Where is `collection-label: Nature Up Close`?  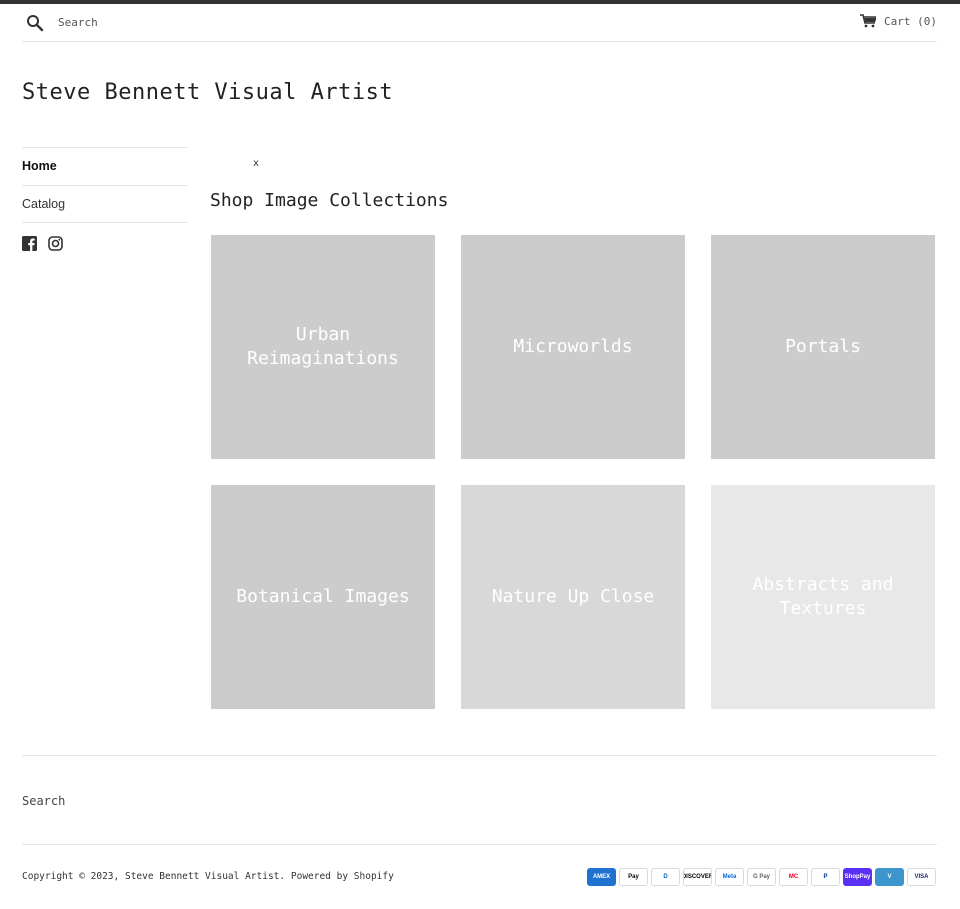
collection-label: Nature Up Close is located at coordinates (573, 596).